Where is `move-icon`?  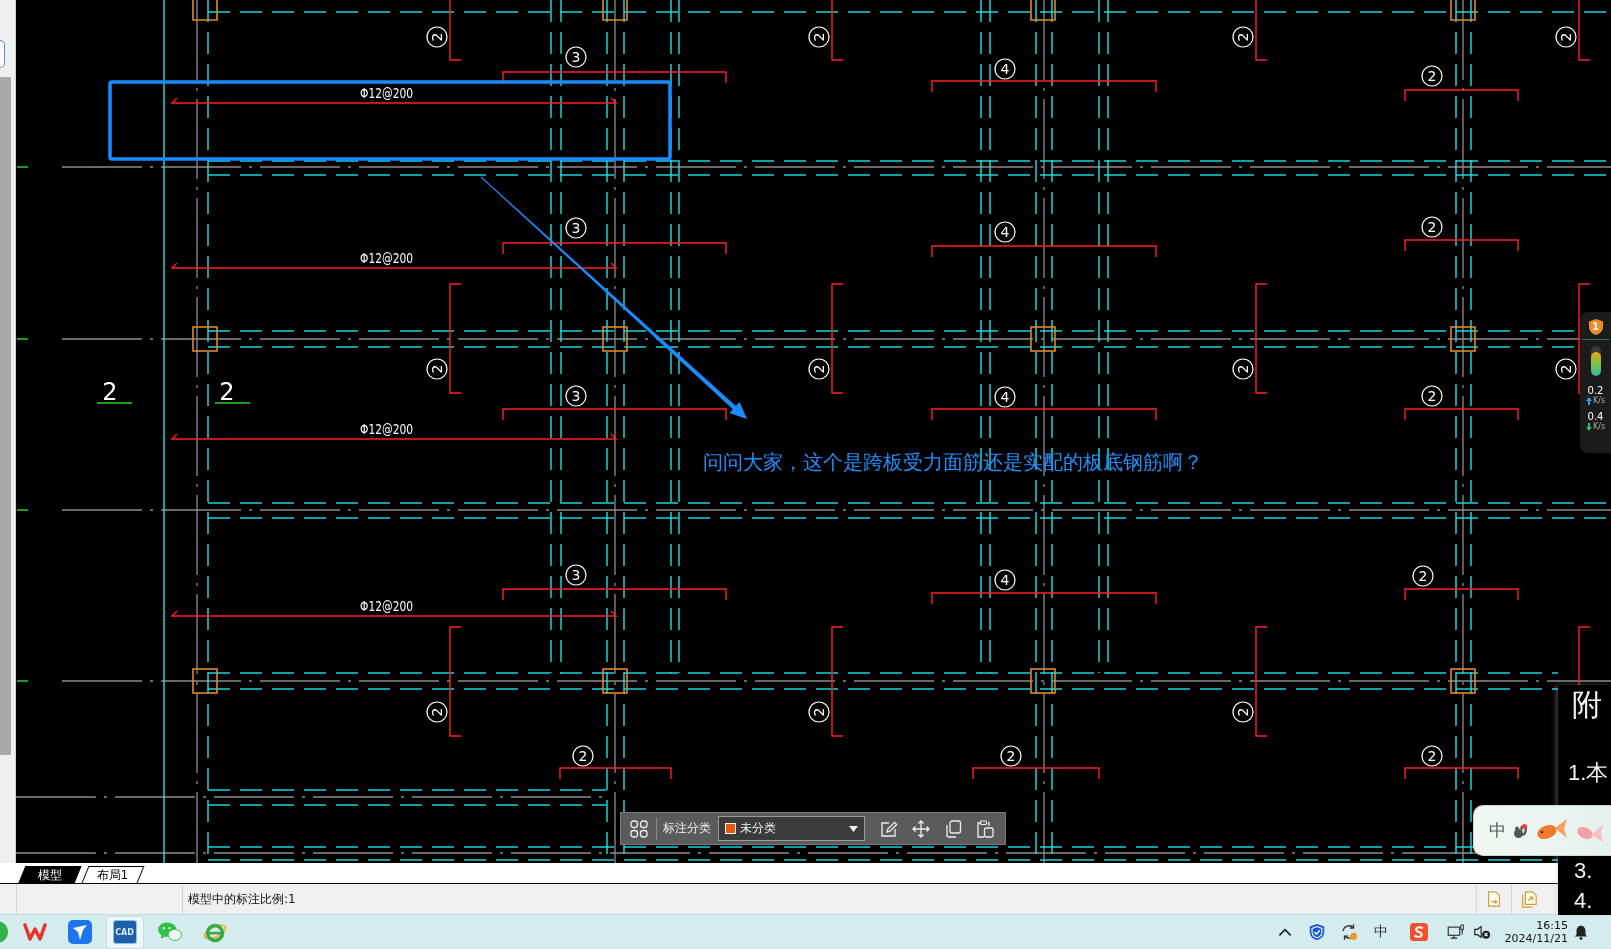
move-icon is located at coordinates (921, 828).